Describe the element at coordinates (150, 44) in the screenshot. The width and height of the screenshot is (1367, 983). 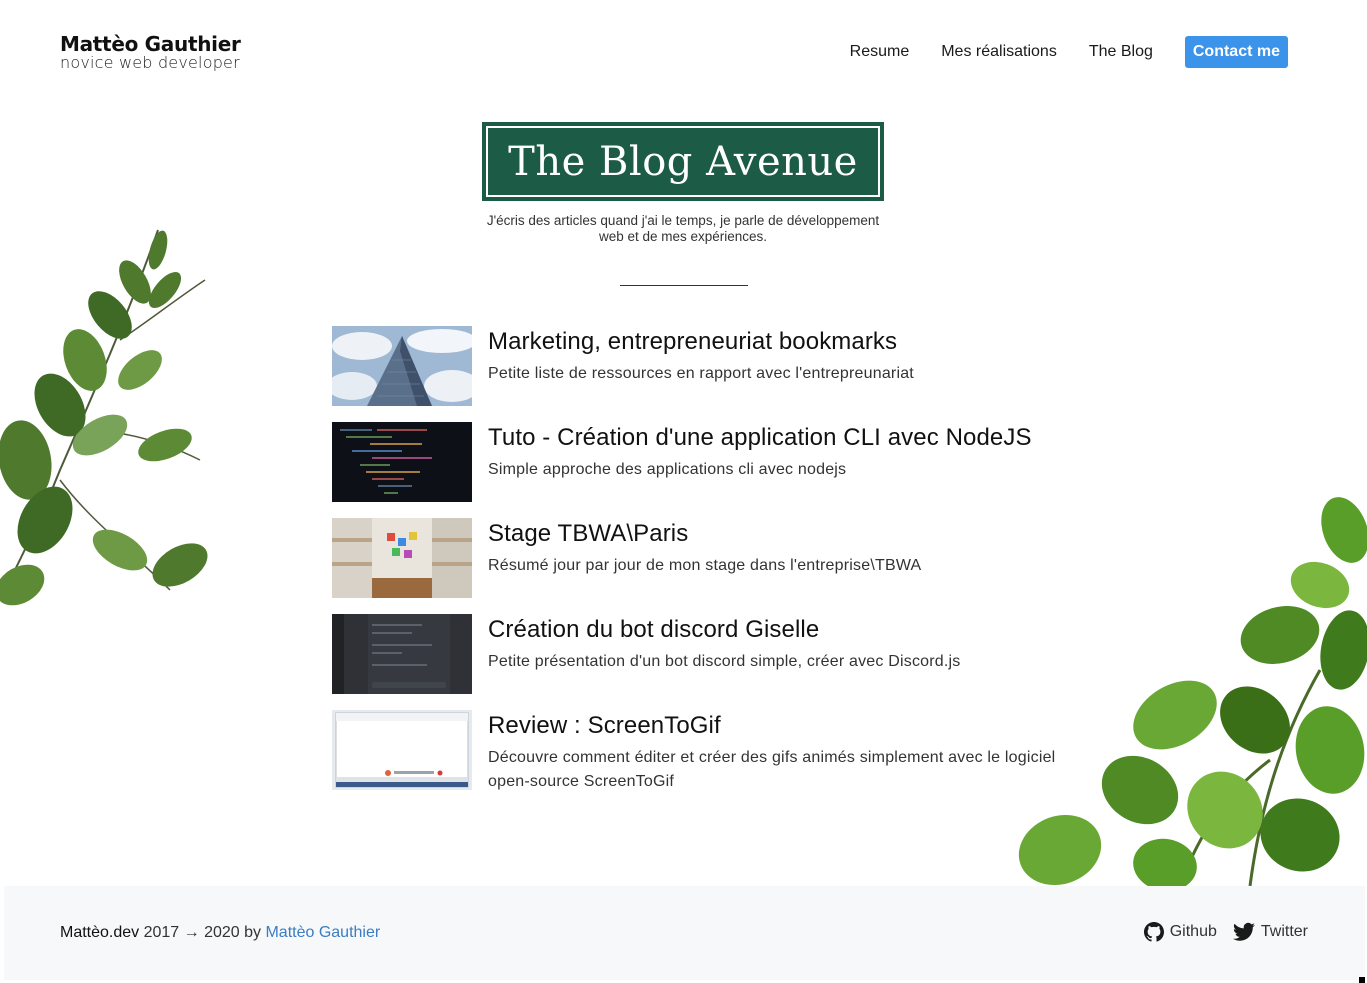
I see `brand-name: Mattèo Gauthier` at that location.